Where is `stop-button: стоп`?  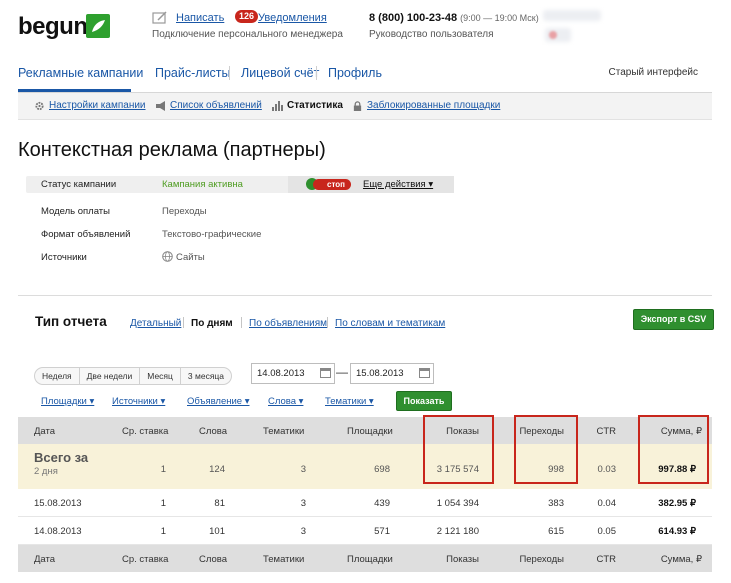 stop-button: стоп is located at coordinates (332, 184).